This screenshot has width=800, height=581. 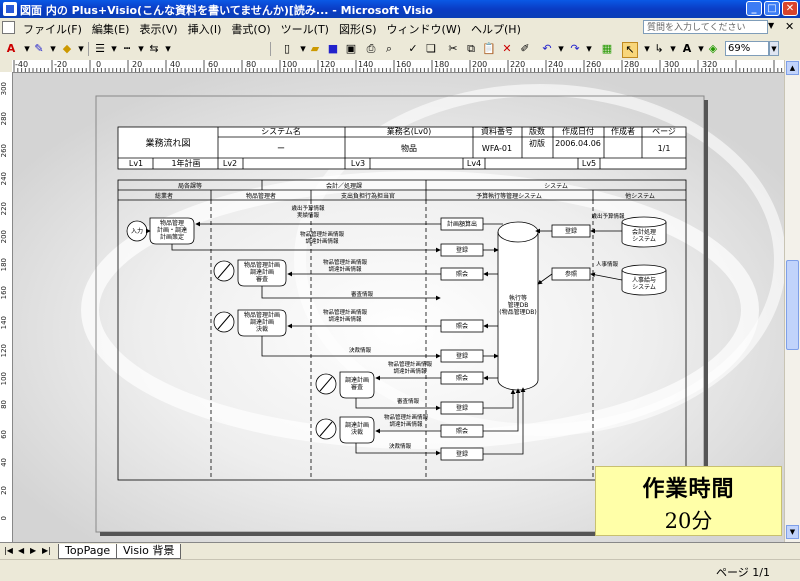 What do you see at coordinates (792, 305) in the screenshot?
I see `scrollbar-thumb` at bounding box center [792, 305].